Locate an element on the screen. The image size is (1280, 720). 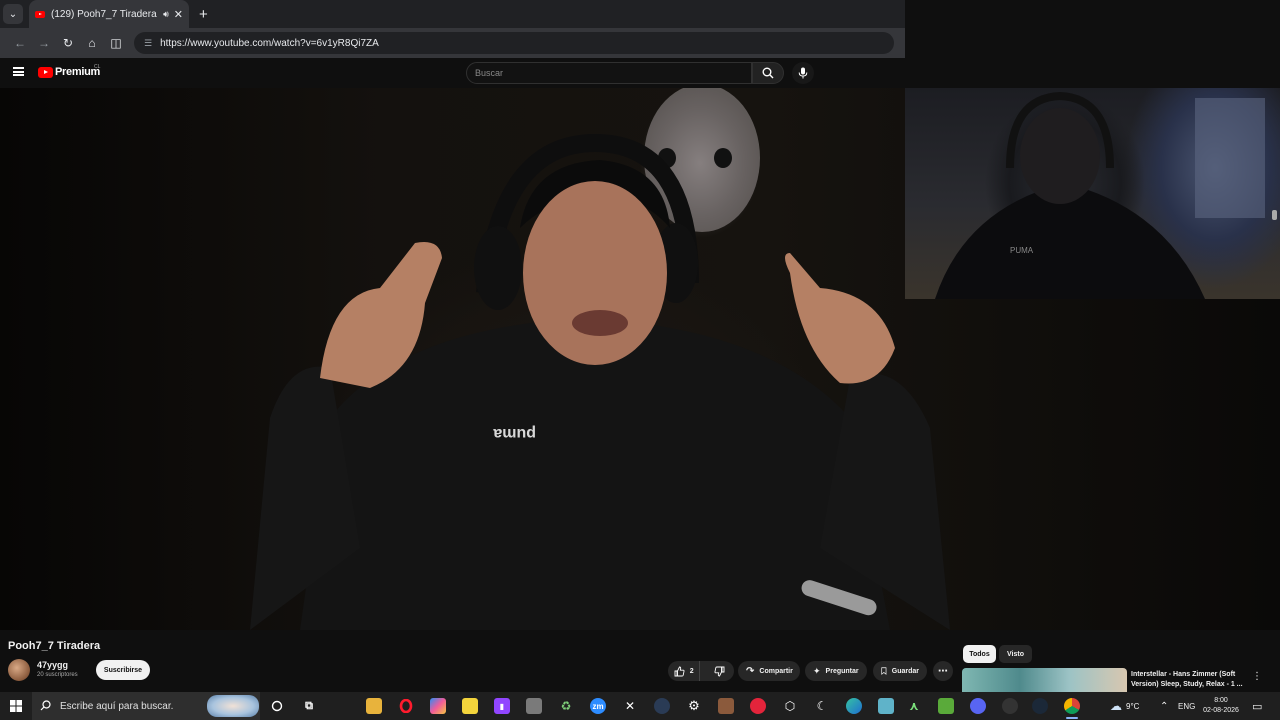
windows-start-icon is located at coordinates (16, 706).